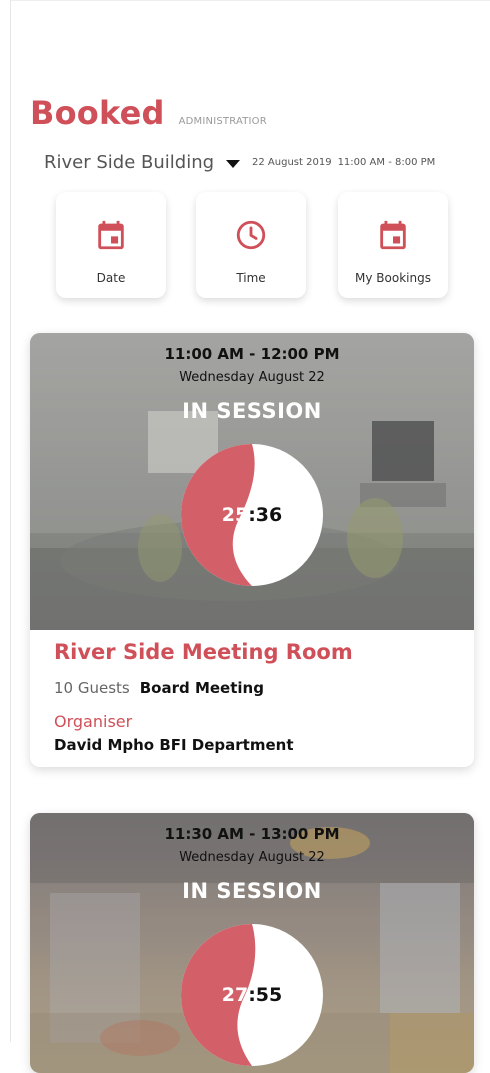  I want to click on time-button-label: Time, so click(251, 278).